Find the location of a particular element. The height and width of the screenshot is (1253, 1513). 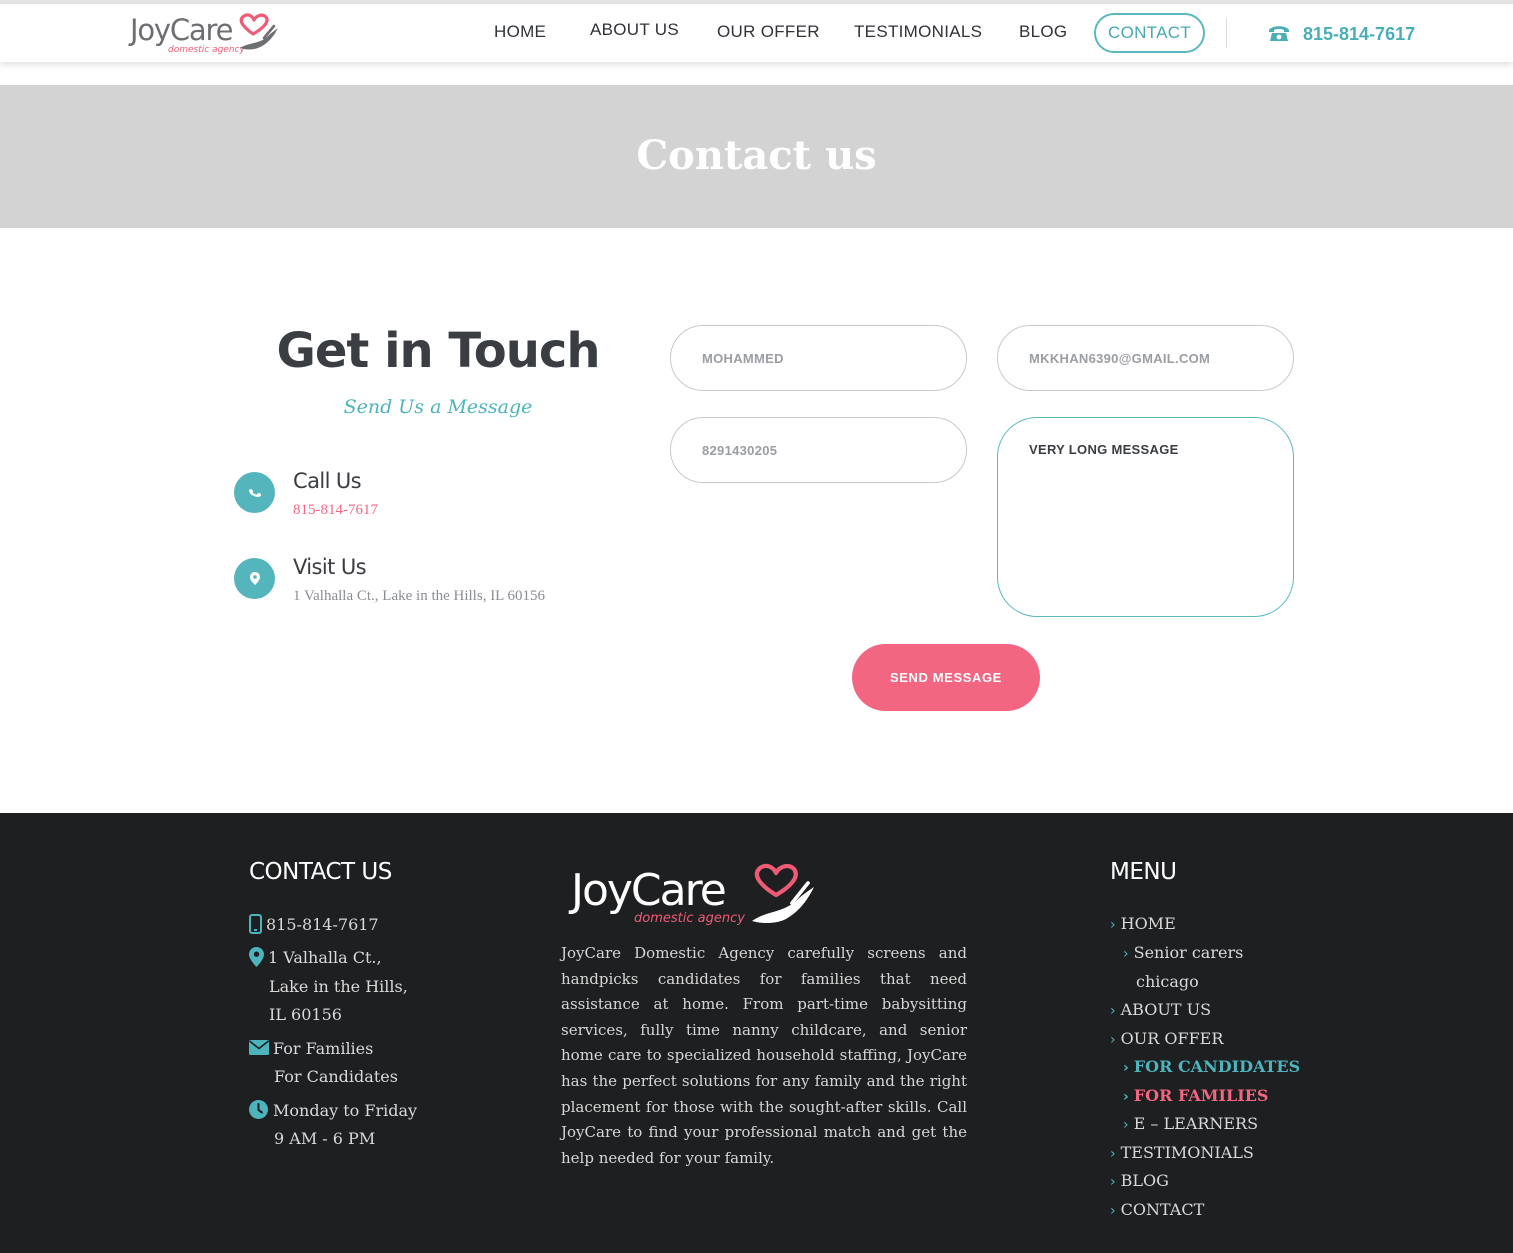

footer-for-candidates-link: For Candidates is located at coordinates (336, 1077).